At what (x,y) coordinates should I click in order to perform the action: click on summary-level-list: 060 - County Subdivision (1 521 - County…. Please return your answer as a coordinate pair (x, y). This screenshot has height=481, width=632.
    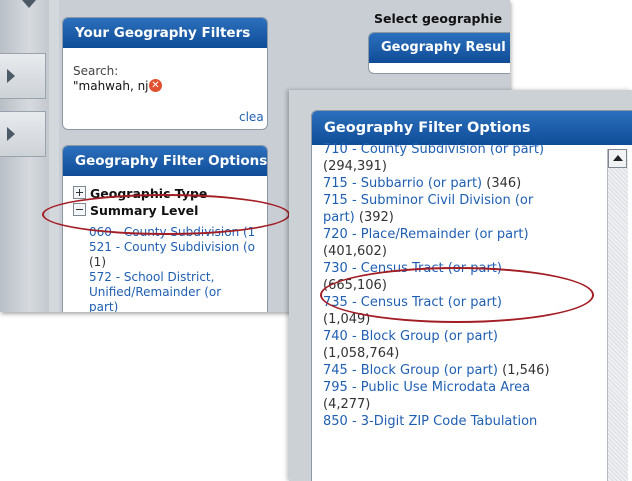
    Looking at the image, I should click on (170, 268).